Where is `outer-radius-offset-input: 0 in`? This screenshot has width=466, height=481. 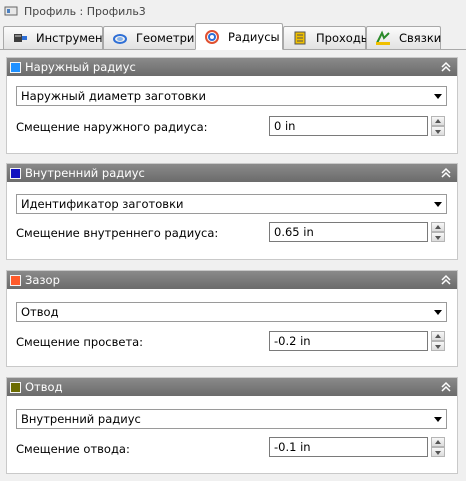
outer-radius-offset-input: 0 in is located at coordinates (348, 126).